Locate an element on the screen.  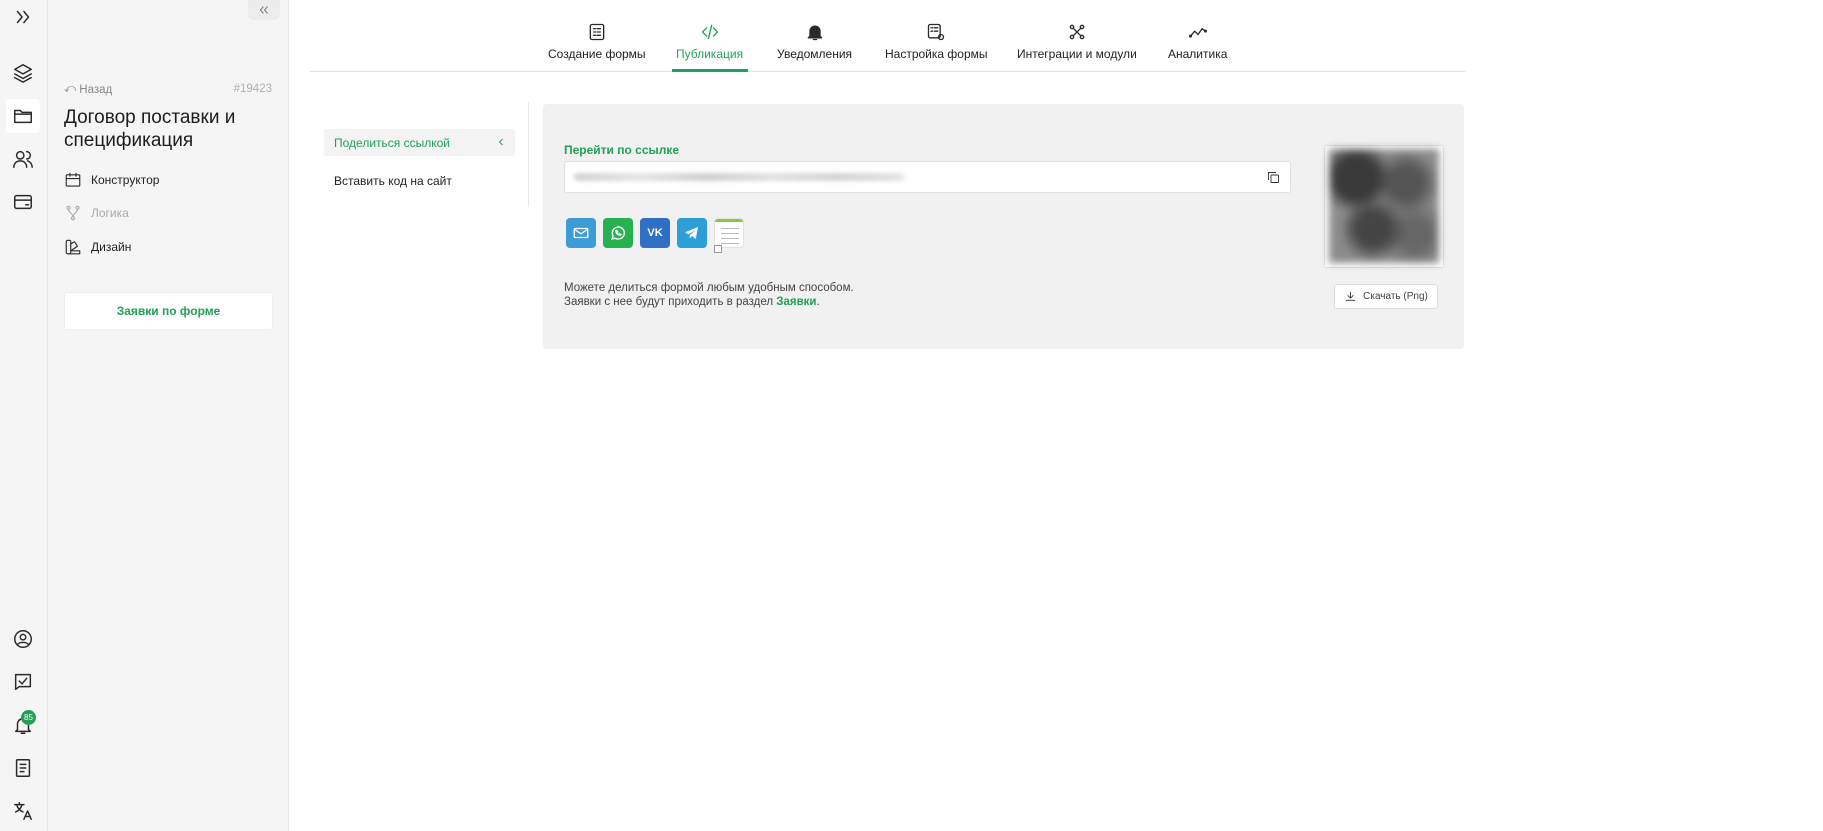
sidebar-item-logic: Логика is located at coordinates (96, 213).